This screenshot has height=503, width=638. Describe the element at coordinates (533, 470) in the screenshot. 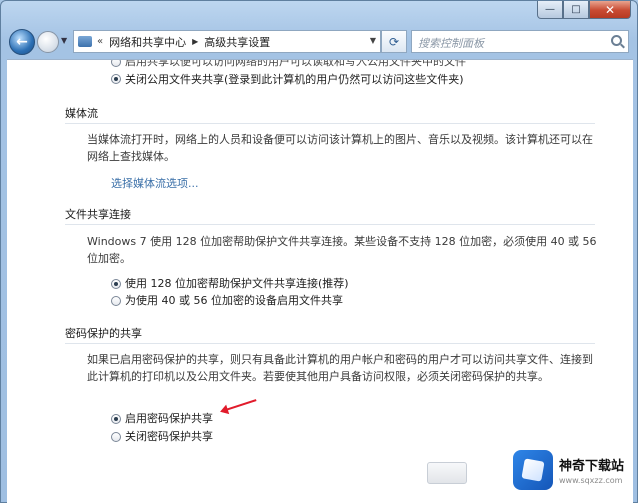

I see `site-logo-icon` at that location.